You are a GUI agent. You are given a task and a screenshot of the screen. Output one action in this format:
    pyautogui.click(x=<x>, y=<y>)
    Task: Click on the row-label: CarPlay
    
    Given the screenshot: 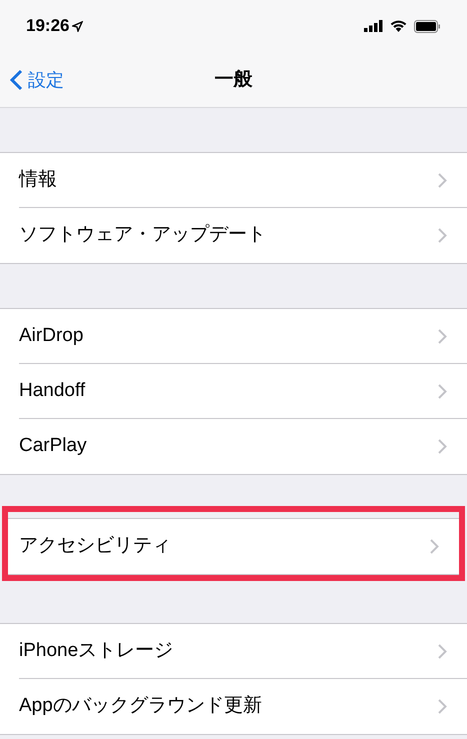 What is the action you would take?
    pyautogui.click(x=53, y=446)
    